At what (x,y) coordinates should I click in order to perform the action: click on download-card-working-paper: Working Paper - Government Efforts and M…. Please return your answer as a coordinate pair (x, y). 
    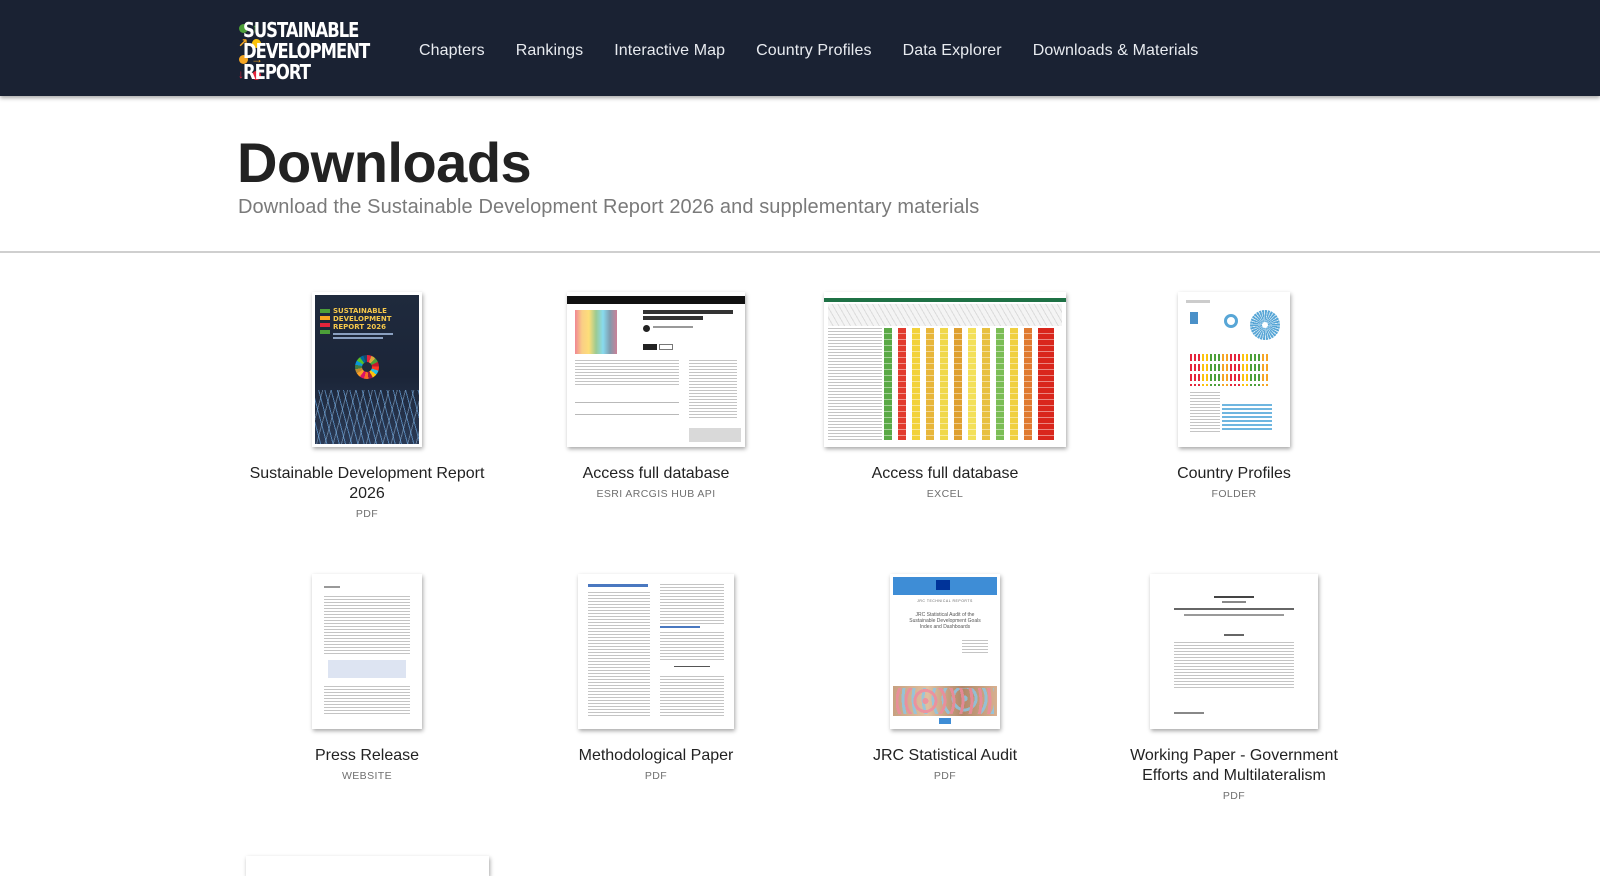
    Looking at the image, I should click on (1234, 689).